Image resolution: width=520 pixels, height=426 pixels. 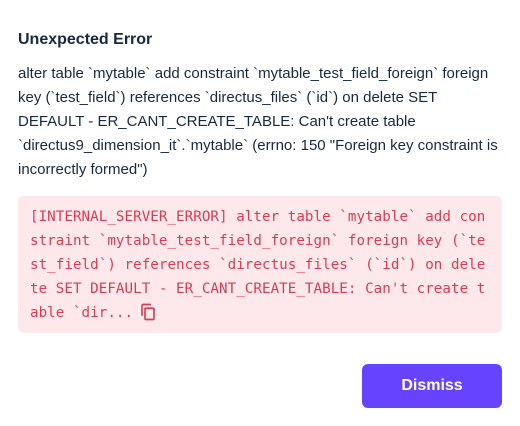 I want to click on dialog-footer: Dismiss, so click(x=432, y=386).